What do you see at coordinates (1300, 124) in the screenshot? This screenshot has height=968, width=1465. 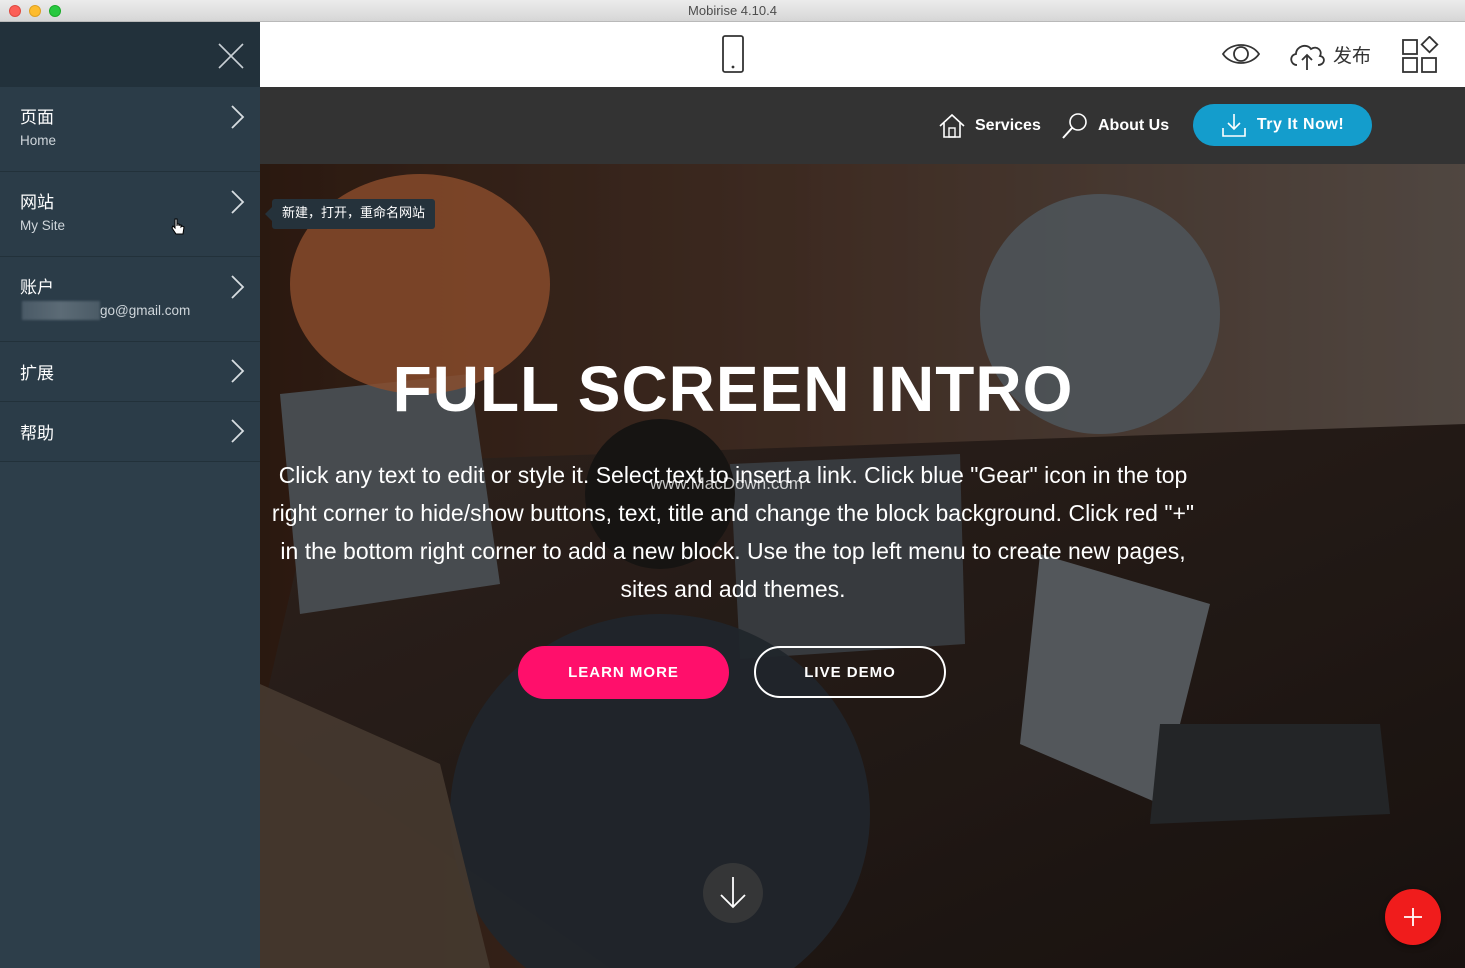 I see `try-it-now-label: Try It Now!` at bounding box center [1300, 124].